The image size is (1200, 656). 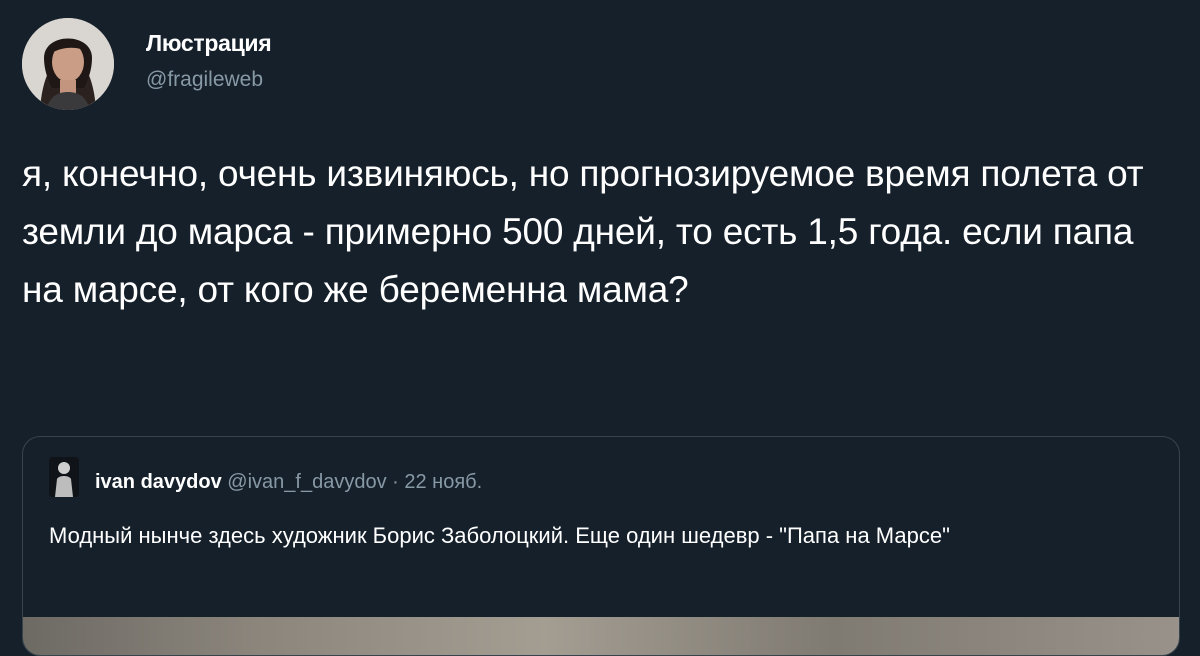 What do you see at coordinates (209, 43) in the screenshot?
I see `author-display-name: Люстрация` at bounding box center [209, 43].